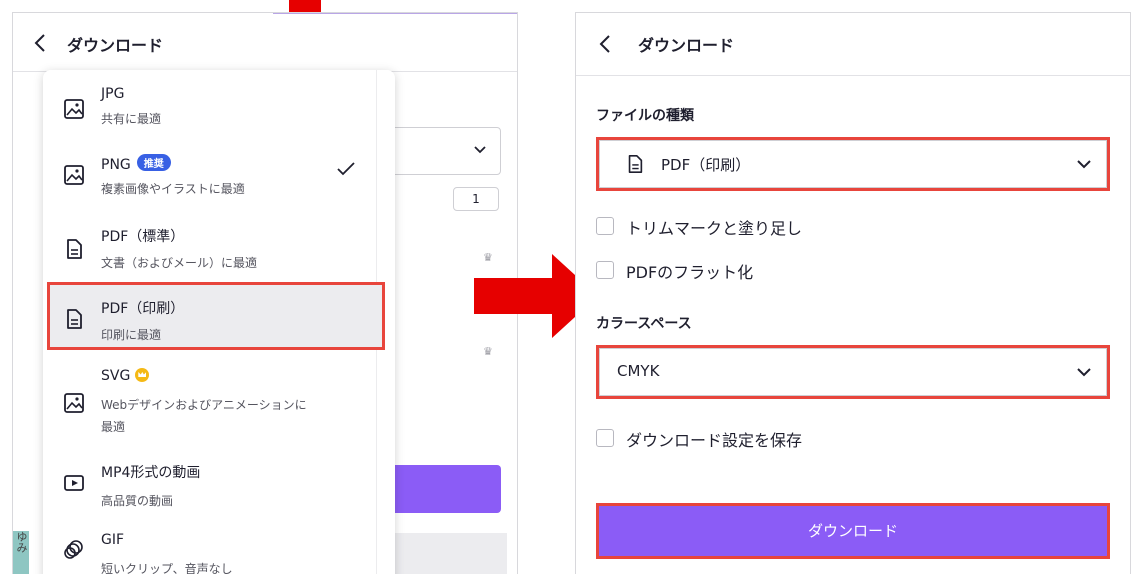 The image size is (1139, 574). I want to click on color-space-select: CMYK, so click(853, 372).